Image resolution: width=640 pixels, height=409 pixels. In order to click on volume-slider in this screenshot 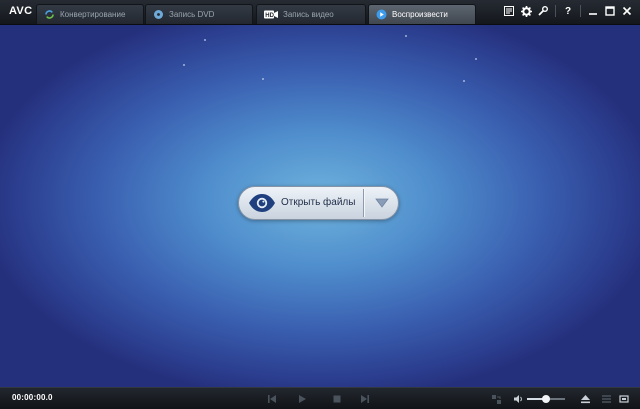, I will do `click(546, 399)`.